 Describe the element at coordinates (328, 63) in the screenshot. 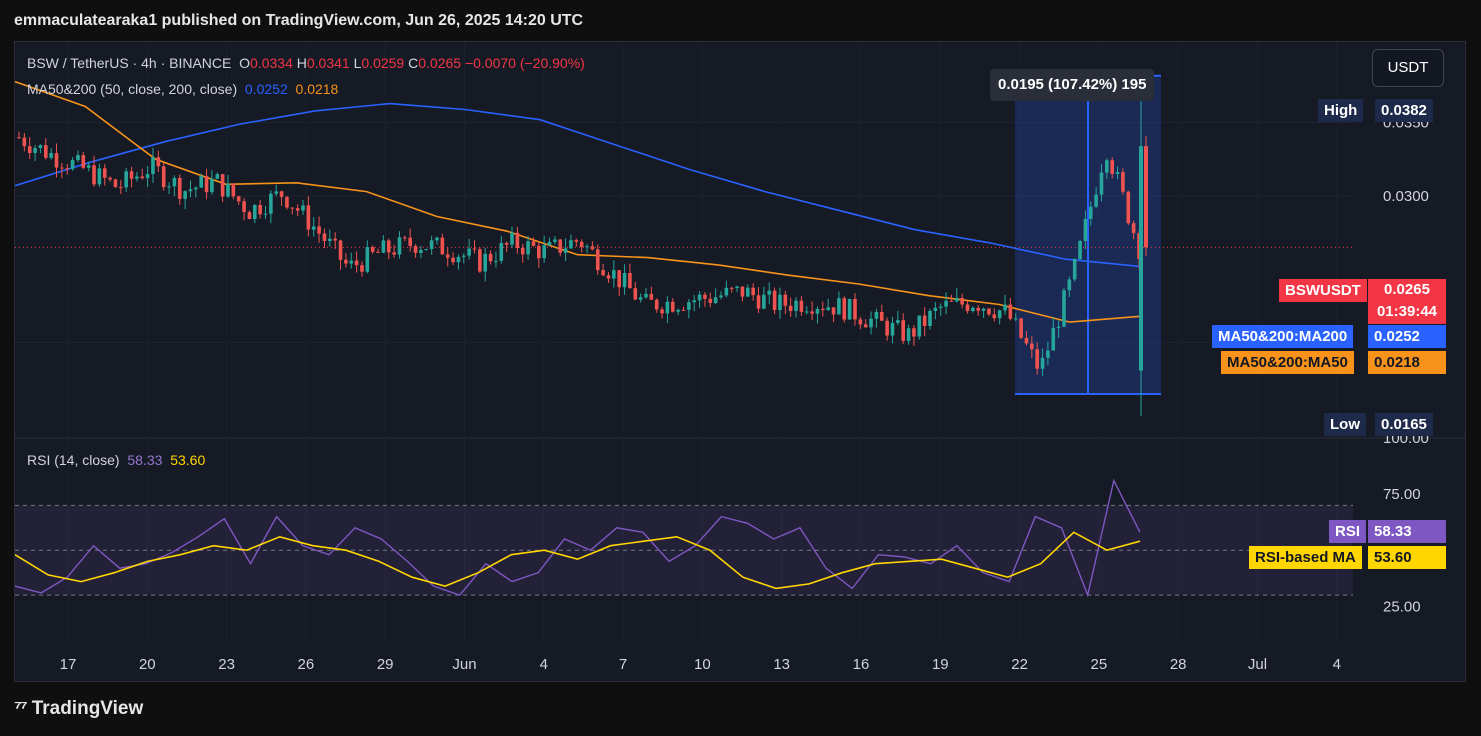

I see `high-value: 0.0341` at that location.